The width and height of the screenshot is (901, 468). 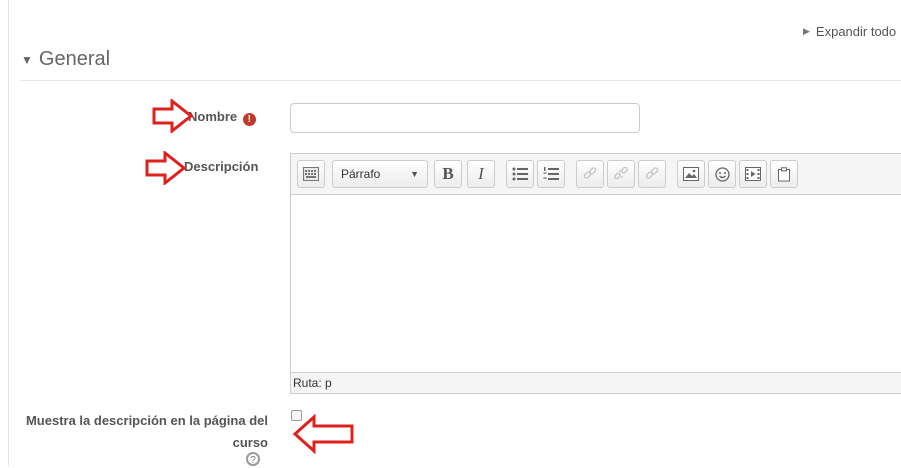 I want to click on required-icon: !, so click(x=249, y=119).